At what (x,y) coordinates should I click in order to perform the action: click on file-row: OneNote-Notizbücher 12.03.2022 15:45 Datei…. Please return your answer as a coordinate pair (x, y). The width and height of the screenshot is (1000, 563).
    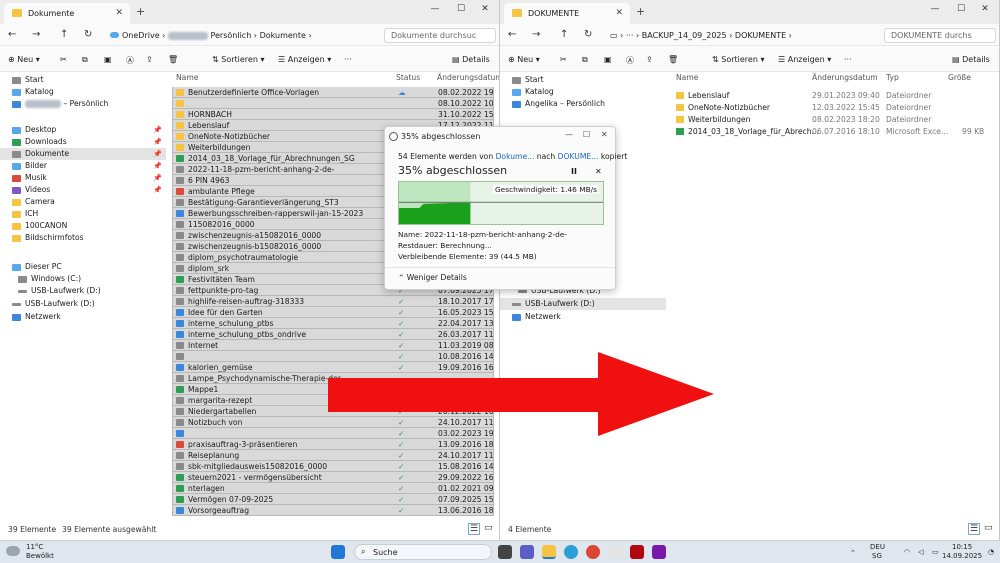
    Looking at the image, I should click on (835, 107).